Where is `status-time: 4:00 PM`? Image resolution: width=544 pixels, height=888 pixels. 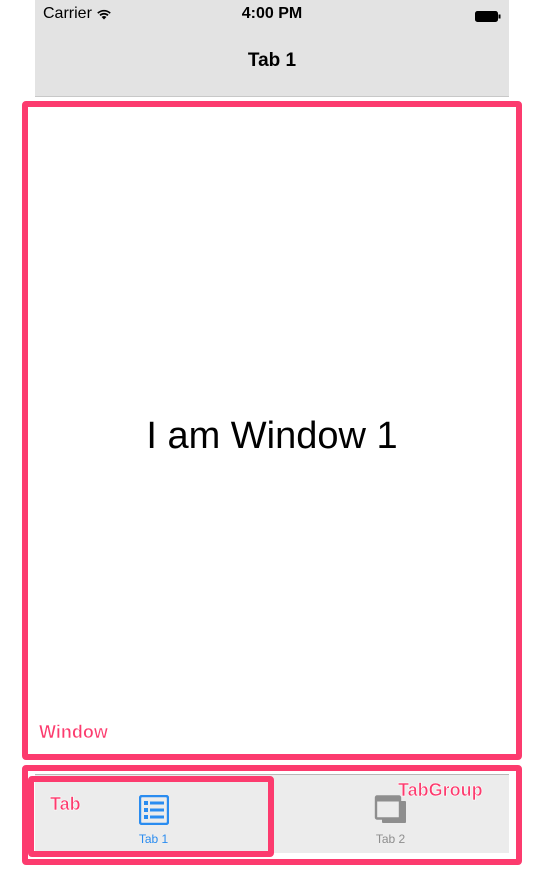 status-time: 4:00 PM is located at coordinates (272, 13).